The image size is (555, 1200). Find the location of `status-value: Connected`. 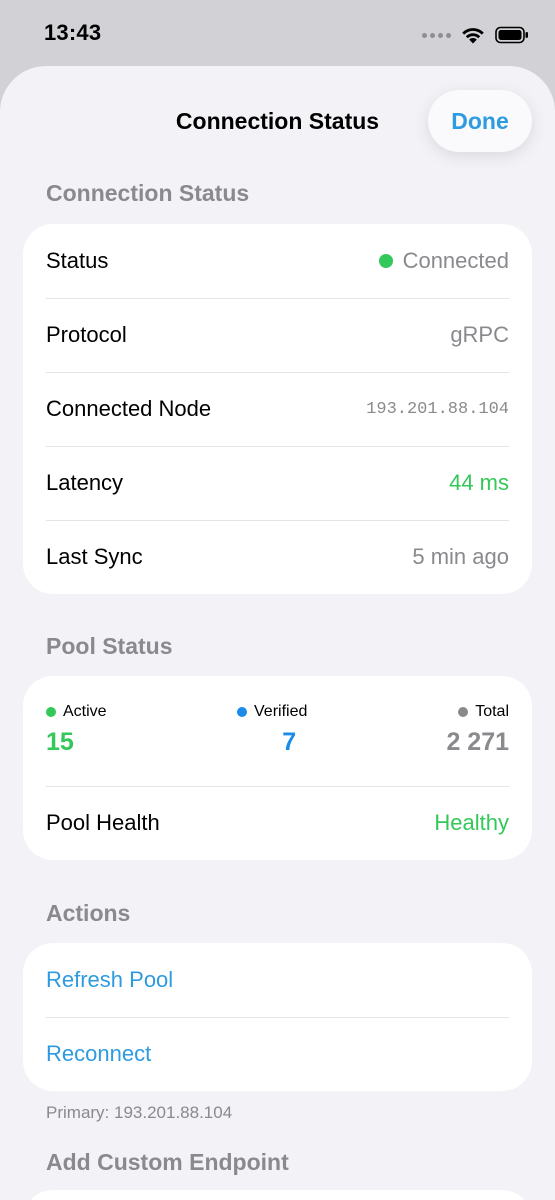

status-value: Connected is located at coordinates (443, 261).